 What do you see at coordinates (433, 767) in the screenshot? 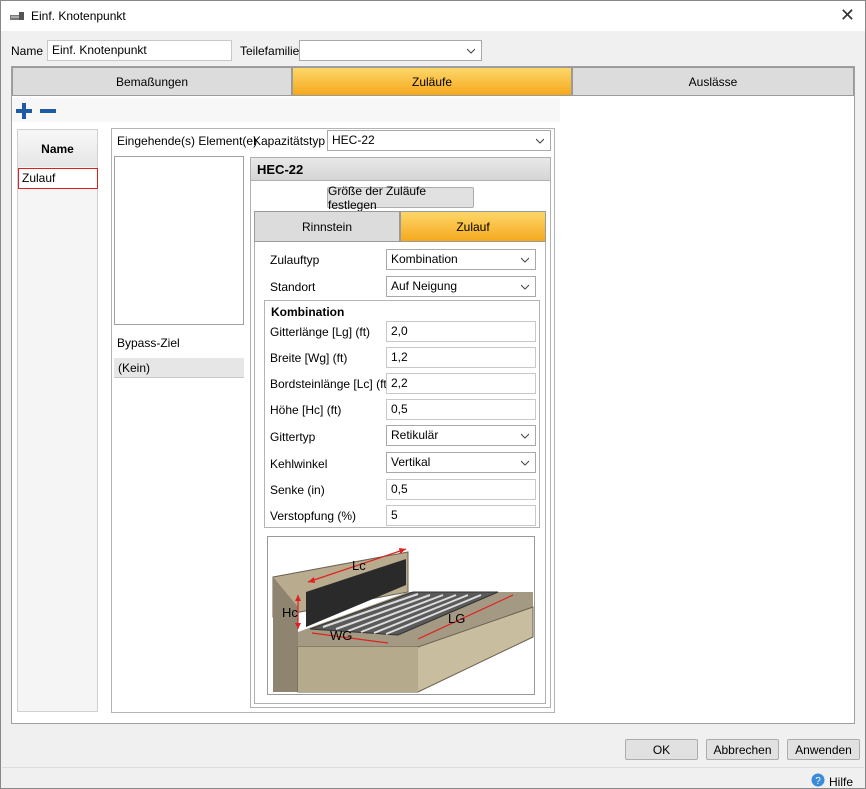
I see `footer-divider` at bounding box center [433, 767].